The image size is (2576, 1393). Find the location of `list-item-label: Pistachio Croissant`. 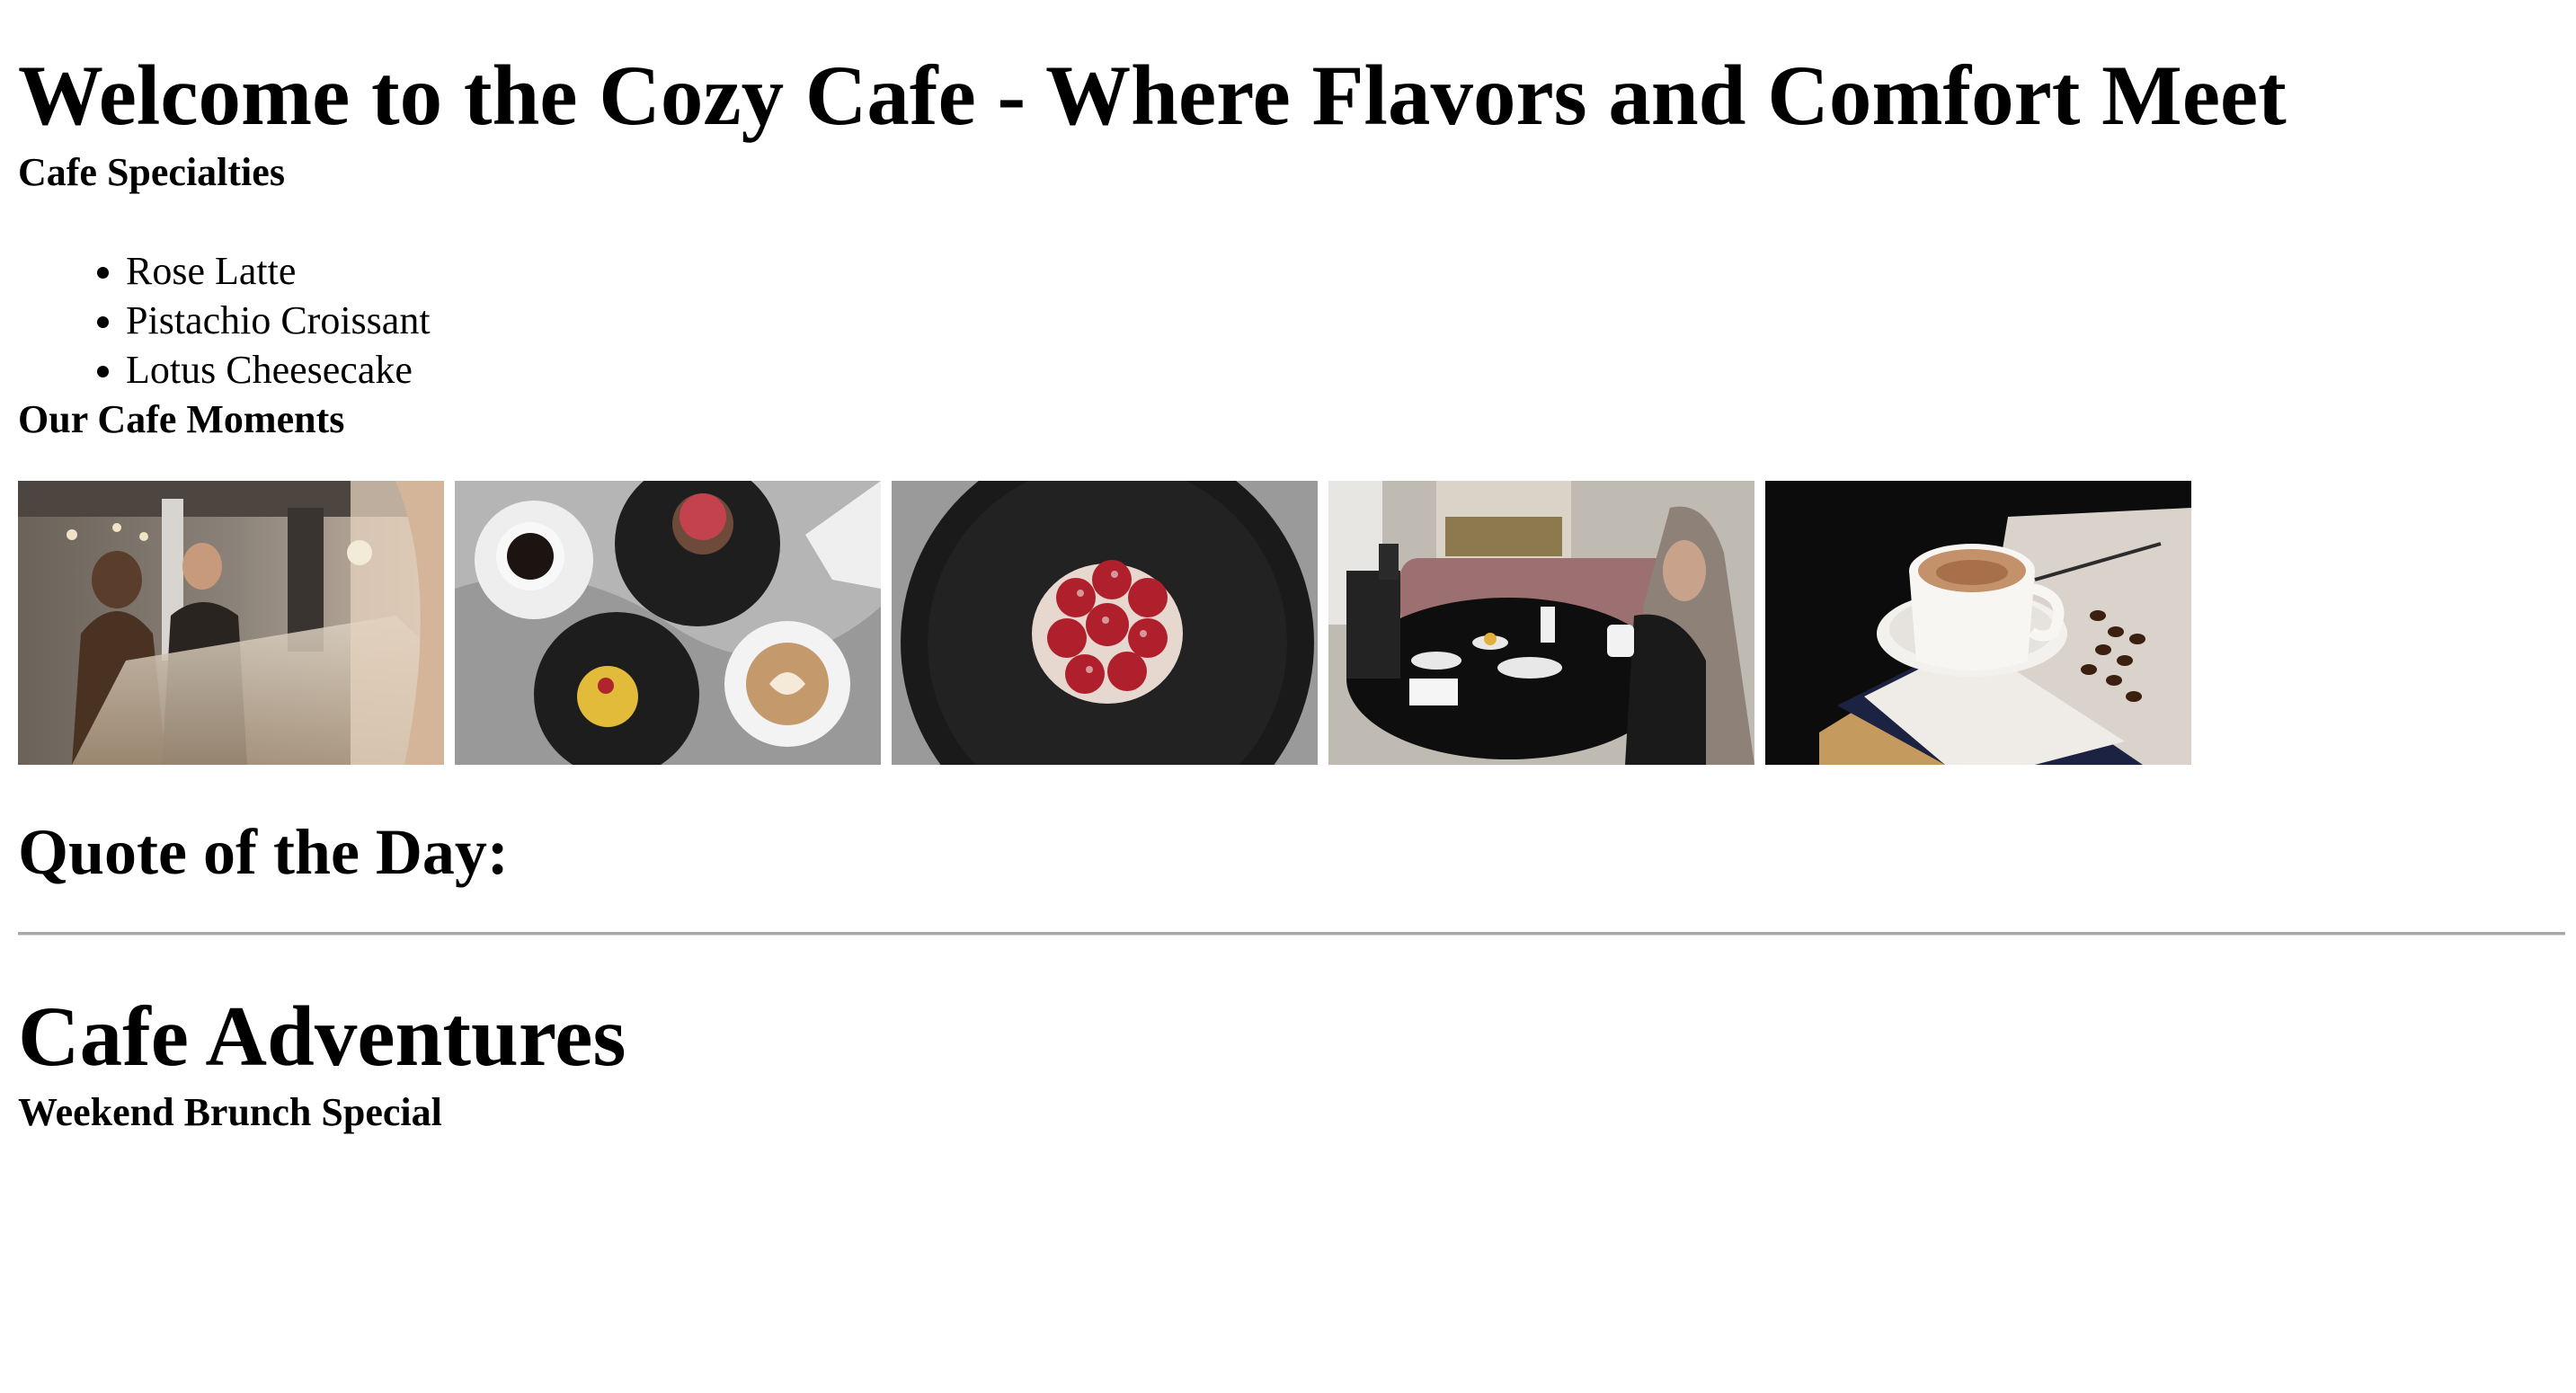

list-item-label: Pistachio Croissant is located at coordinates (278, 320).